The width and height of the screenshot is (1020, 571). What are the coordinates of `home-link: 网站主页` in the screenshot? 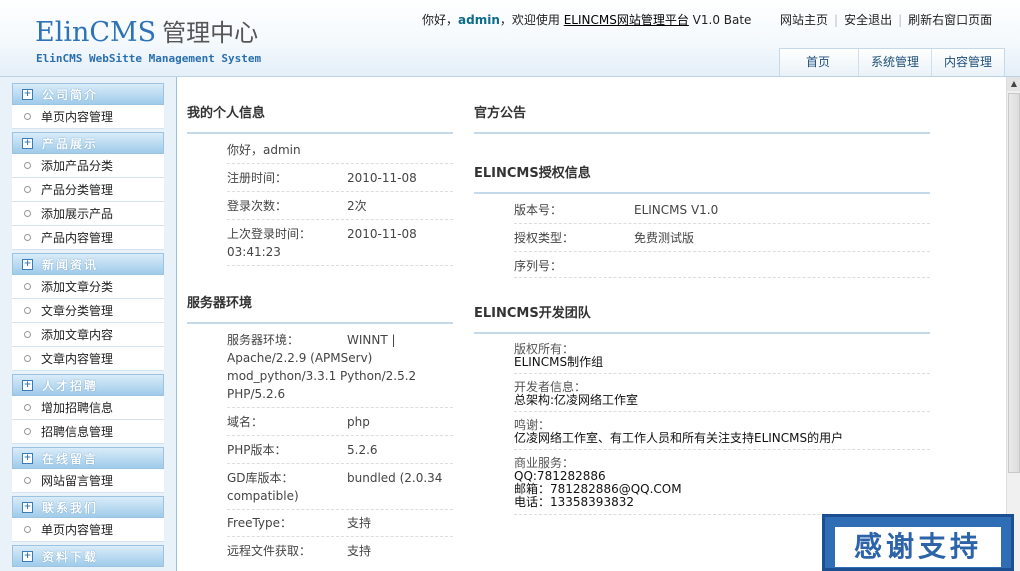 It's located at (804, 20).